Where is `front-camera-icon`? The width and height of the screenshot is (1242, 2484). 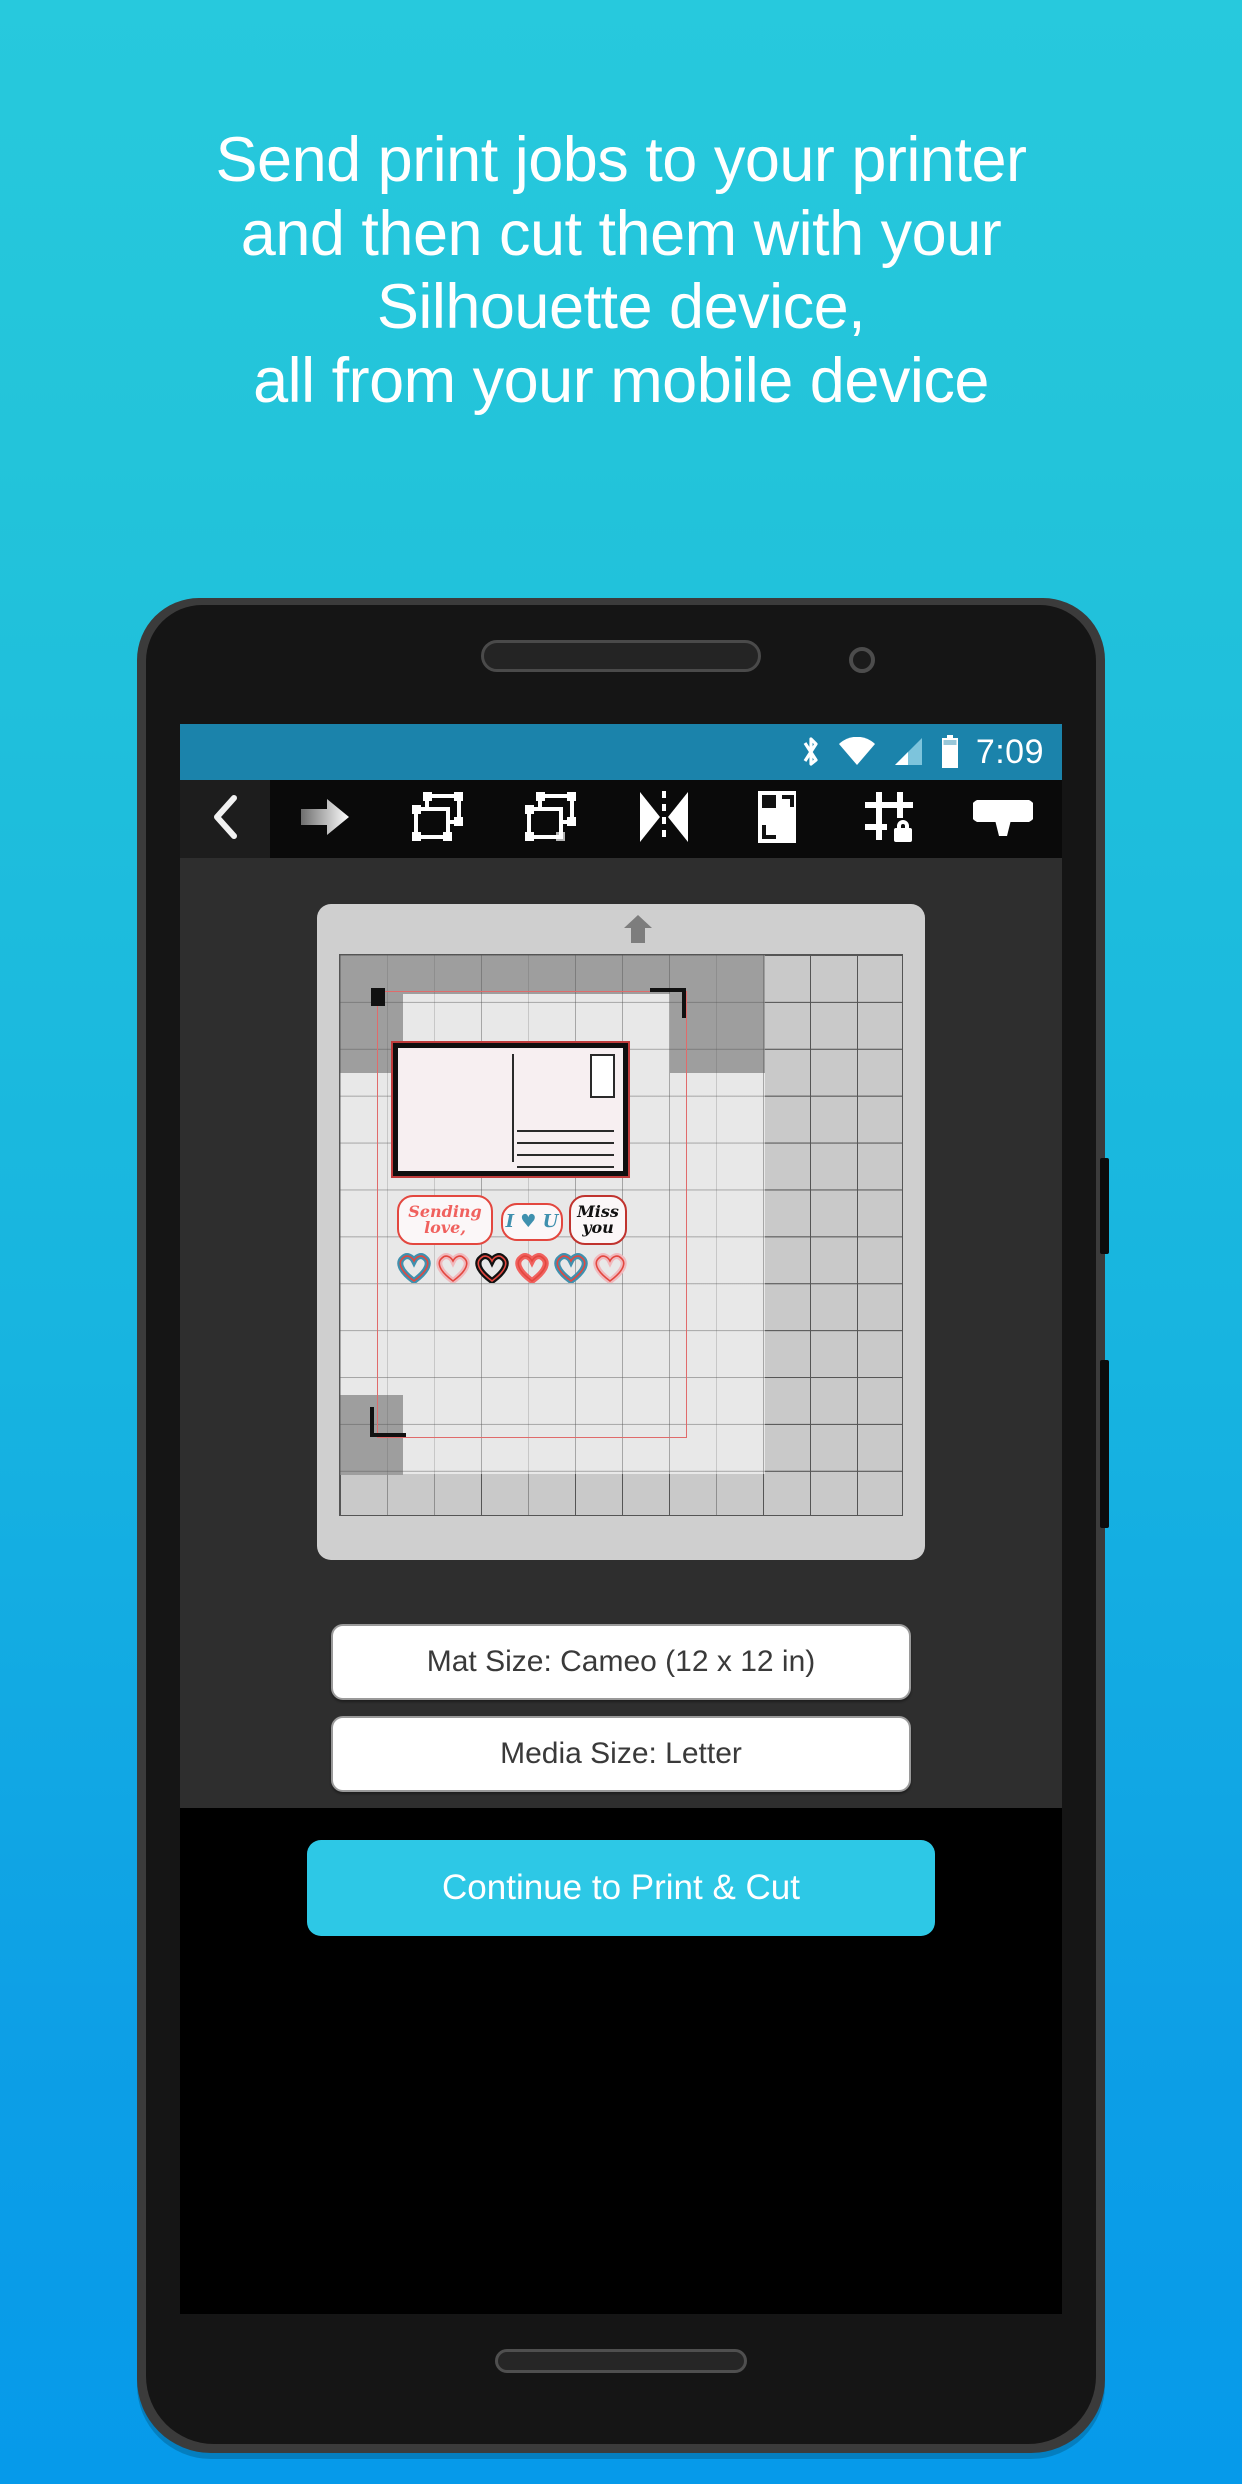 front-camera-icon is located at coordinates (862, 660).